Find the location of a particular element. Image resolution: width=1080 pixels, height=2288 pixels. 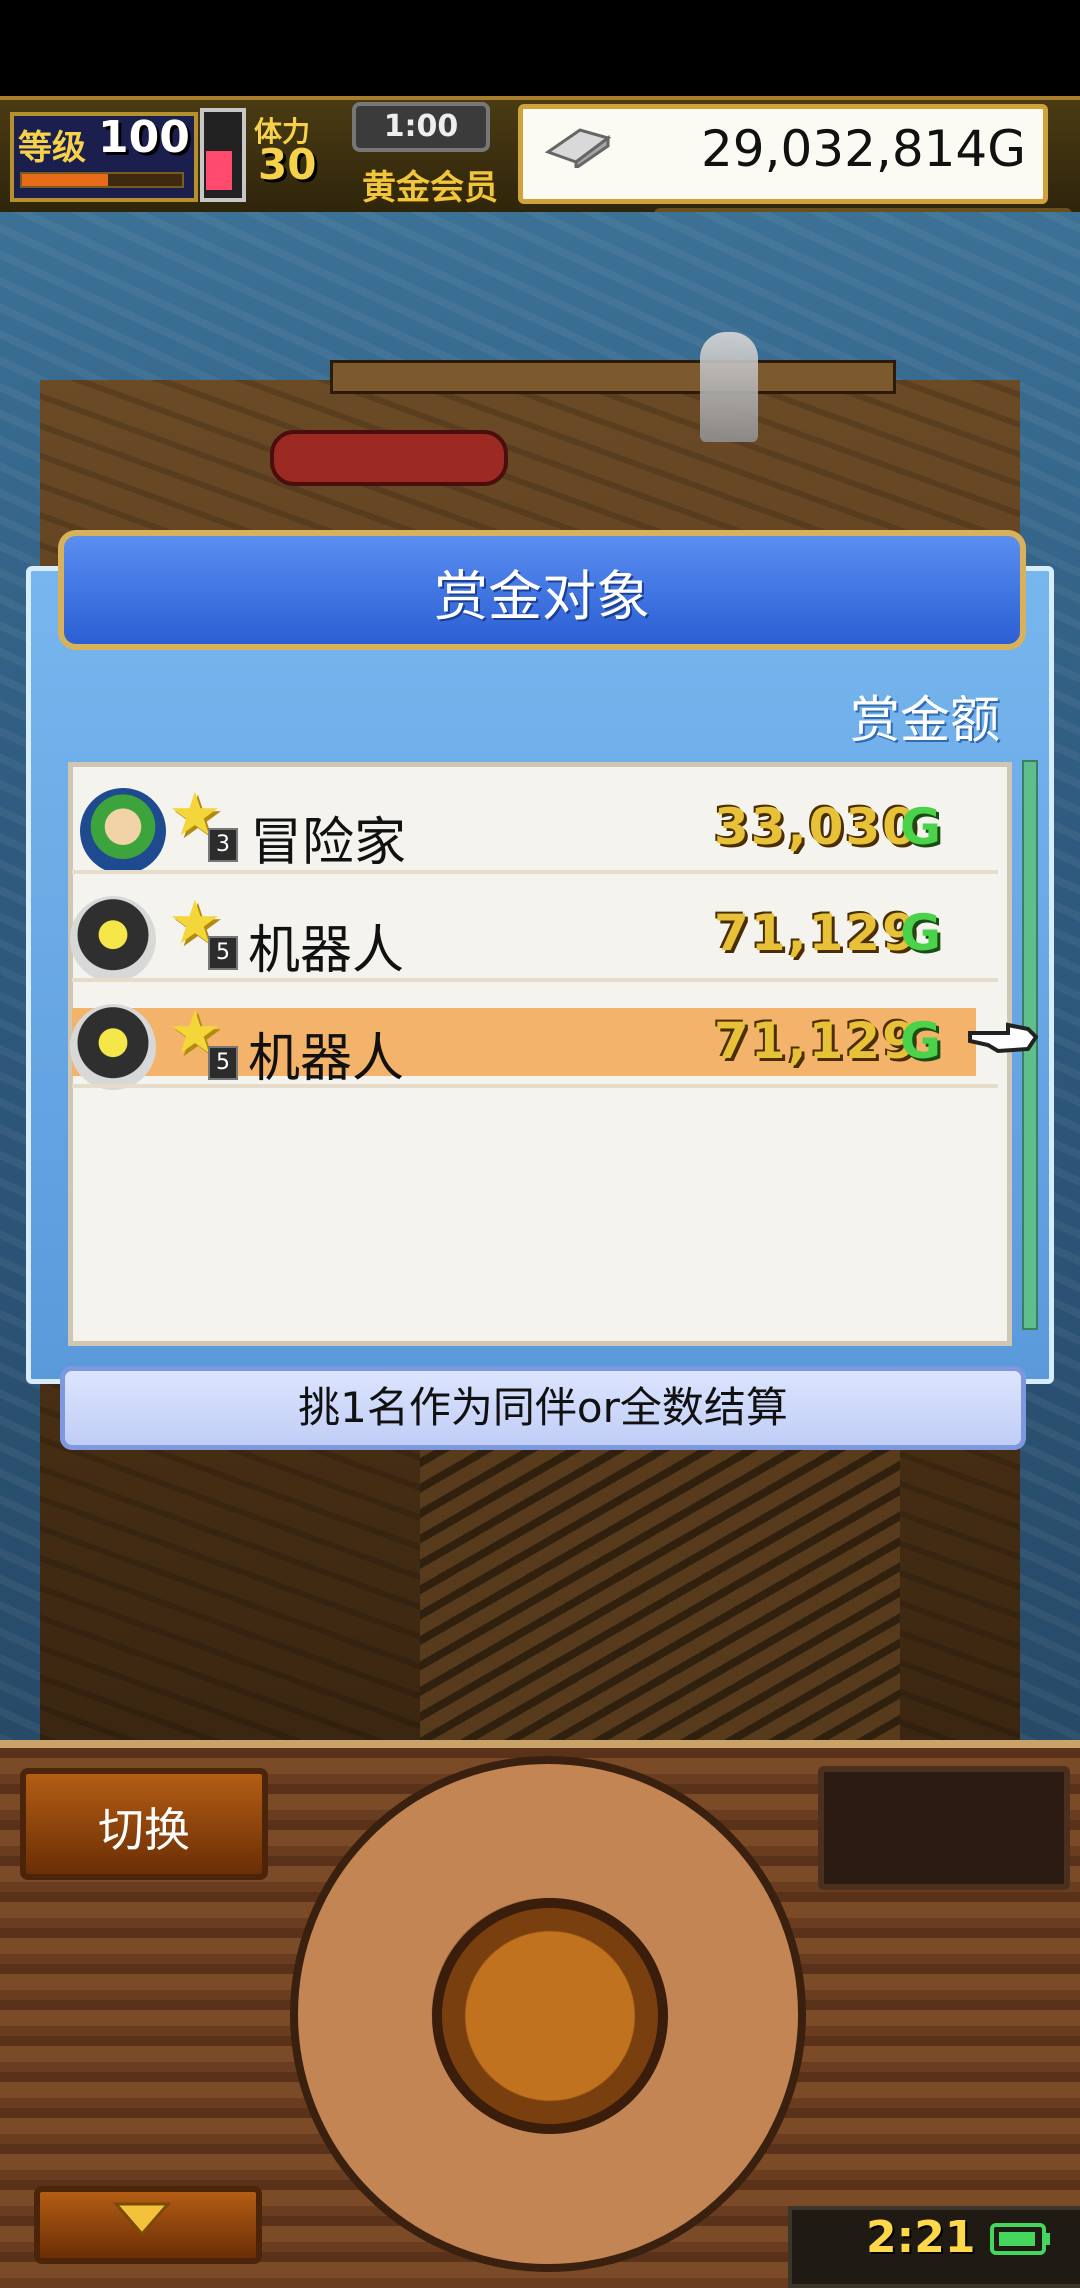

battery-icon is located at coordinates (1020, 2239).